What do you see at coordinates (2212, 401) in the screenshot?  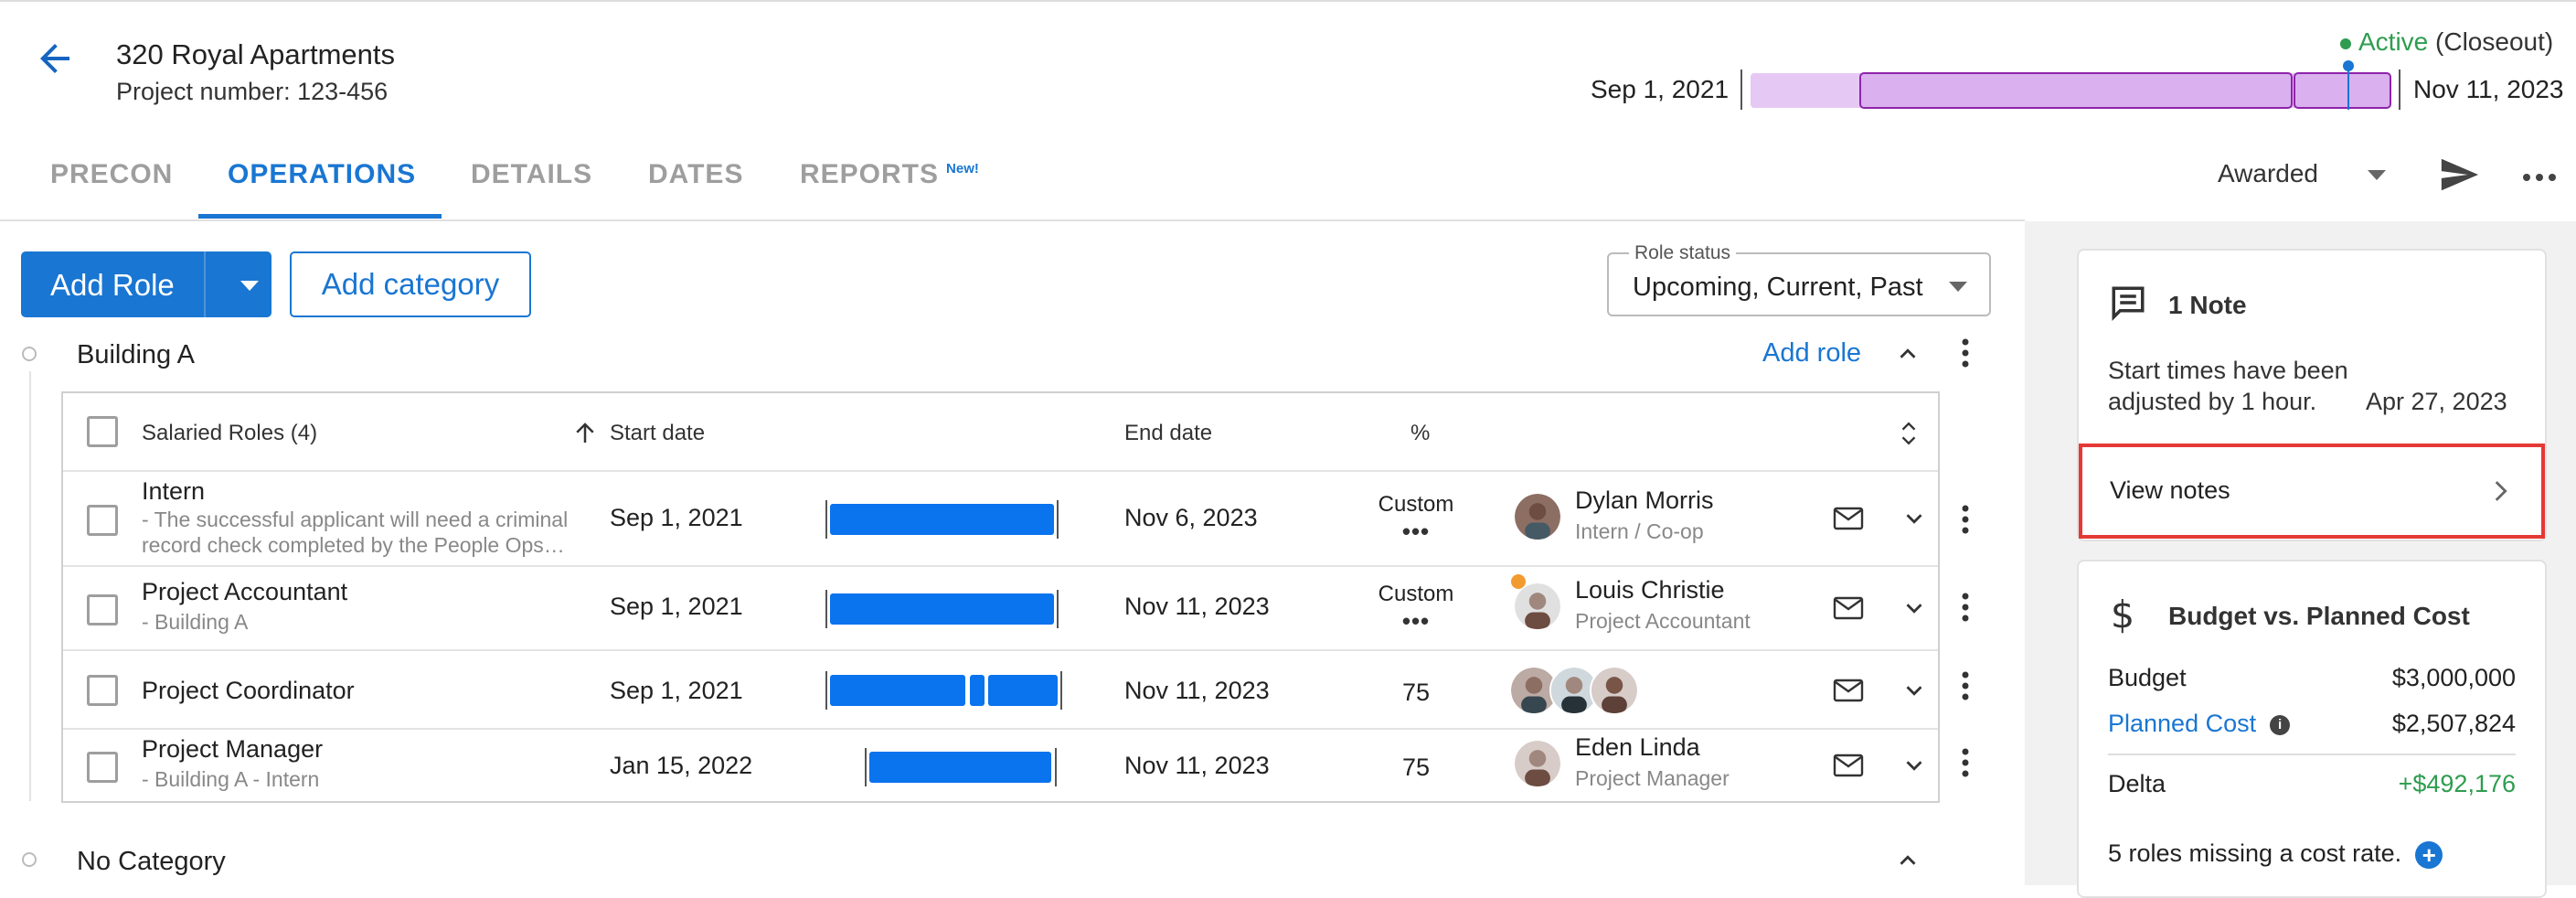 I see `note-text-line2: adjusted by 1 hour.` at bounding box center [2212, 401].